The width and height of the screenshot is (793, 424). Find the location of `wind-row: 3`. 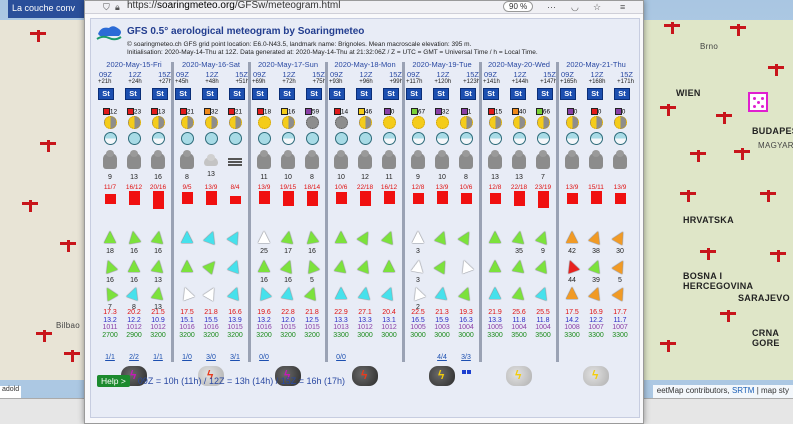

wind-row: 3 is located at coordinates (442, 242).